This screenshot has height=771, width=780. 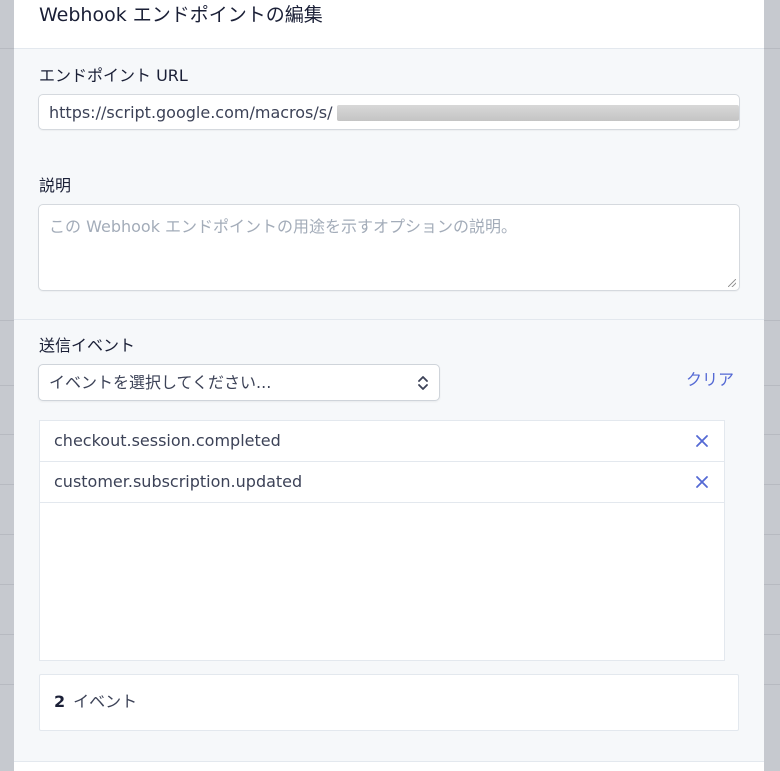 What do you see at coordinates (87, 345) in the screenshot?
I see `events-label: 送信イベント` at bounding box center [87, 345].